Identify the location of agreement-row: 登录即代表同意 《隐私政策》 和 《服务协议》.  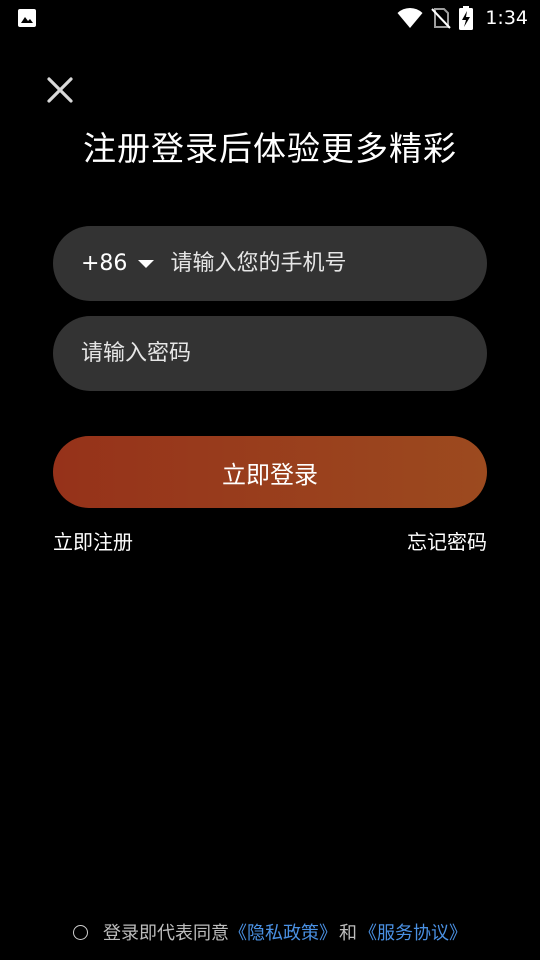
(270, 932).